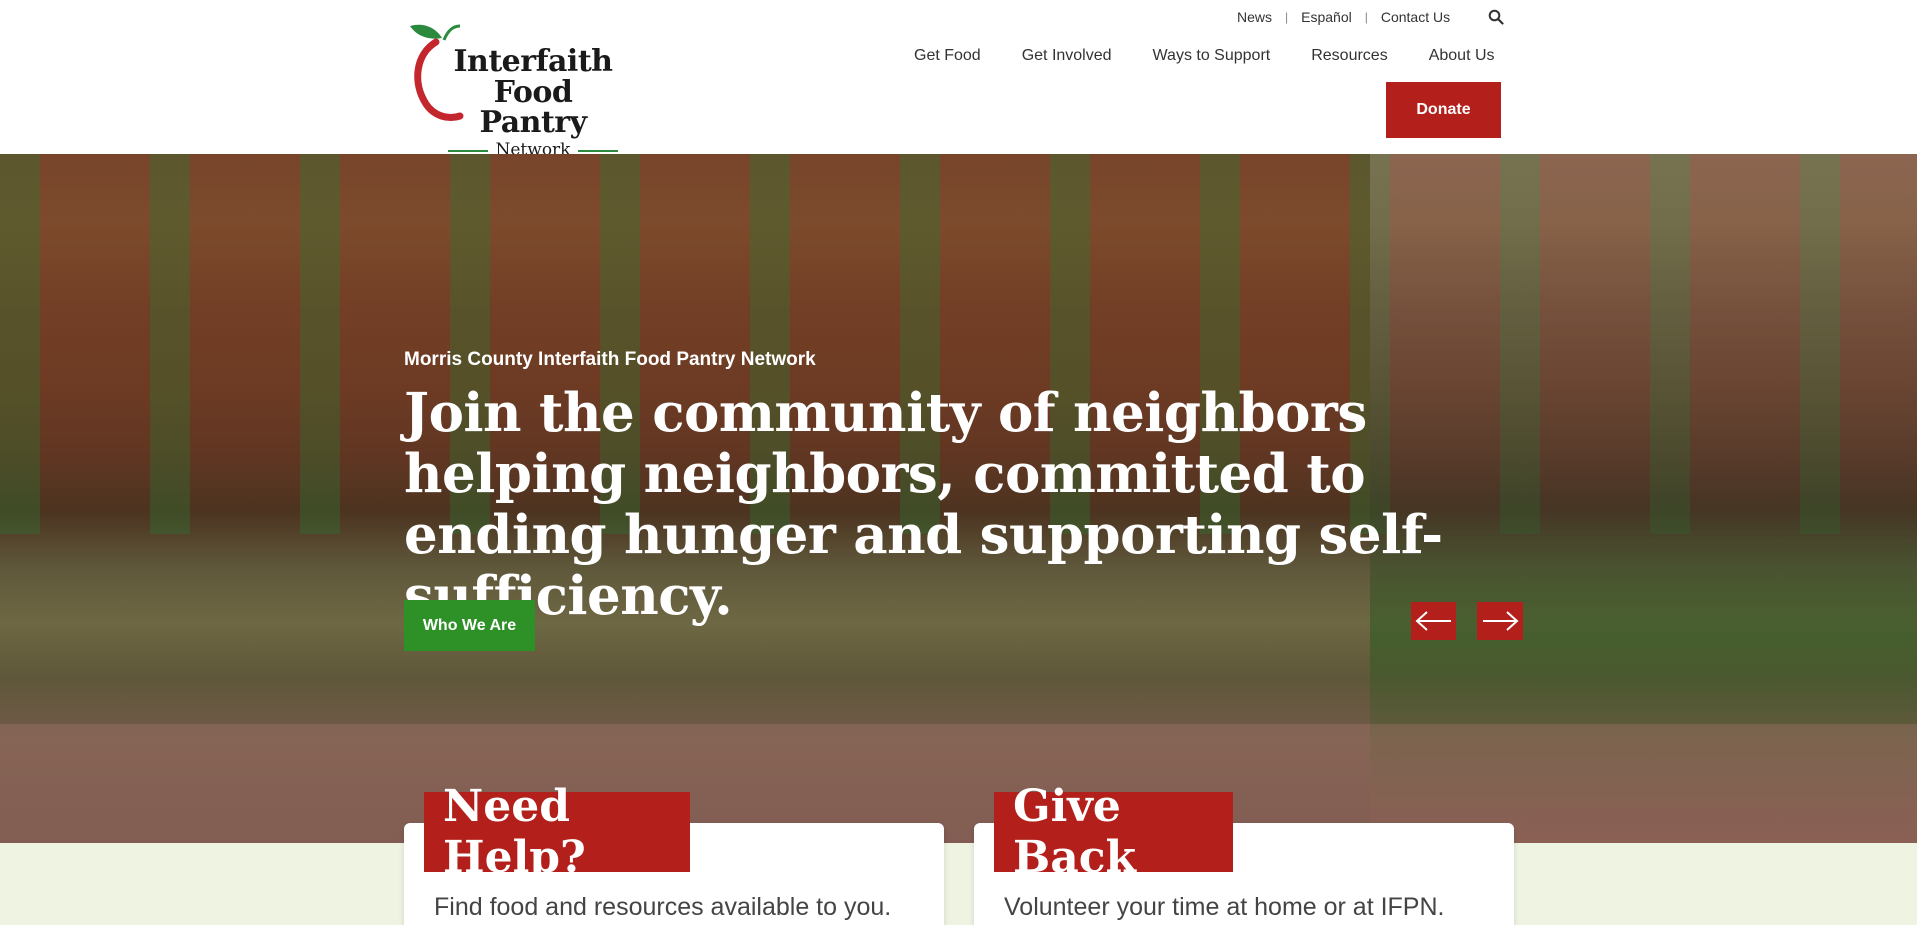 The height and width of the screenshot is (925, 1917). Describe the element at coordinates (1113, 832) in the screenshot. I see `give-back-card-title: Give Back` at that location.